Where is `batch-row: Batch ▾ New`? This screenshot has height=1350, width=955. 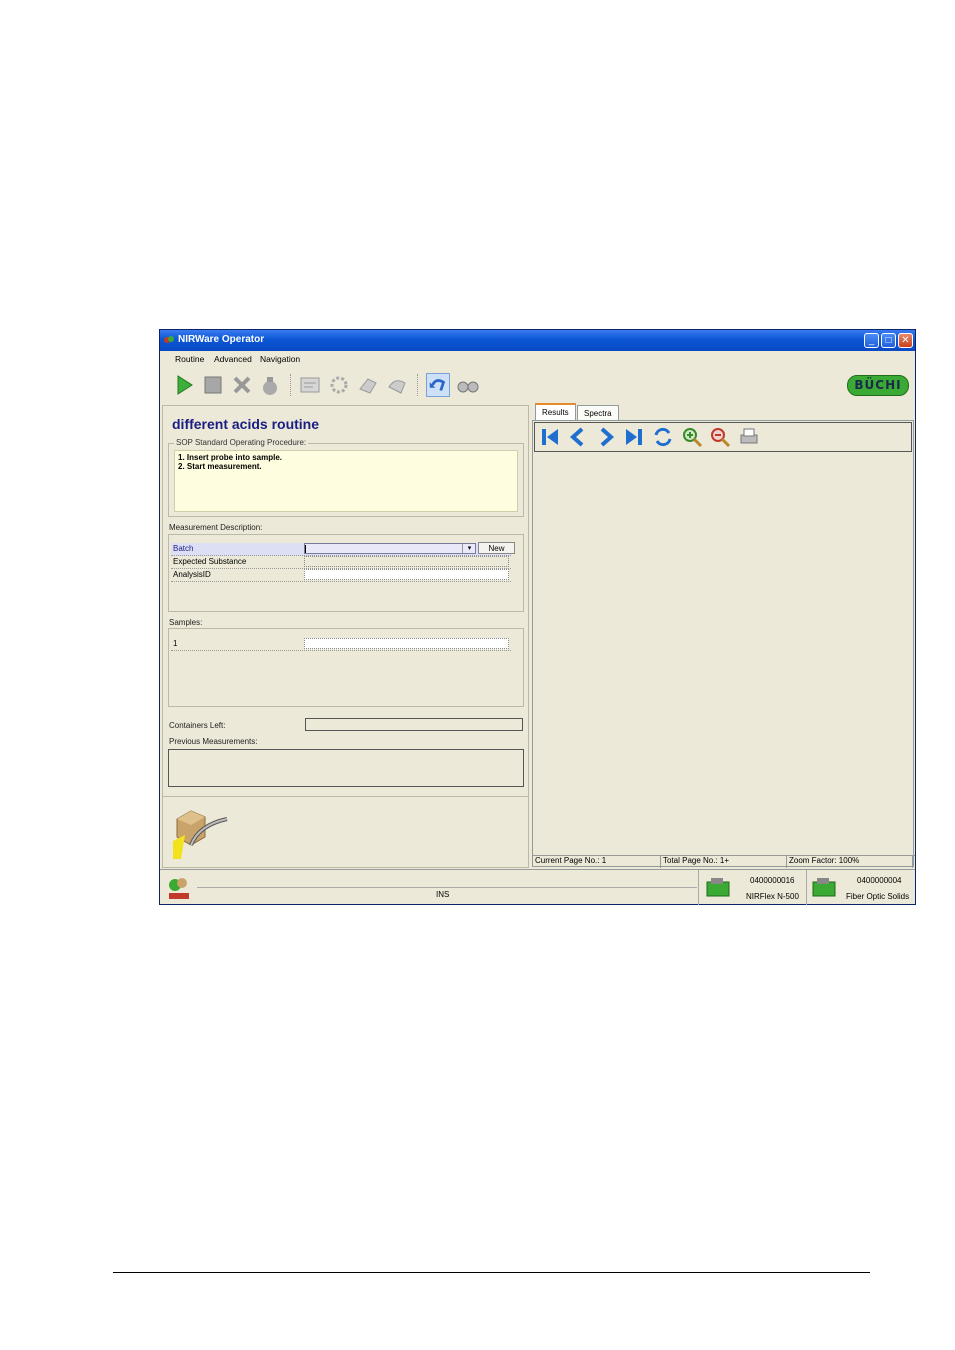
batch-row: Batch ▾ New is located at coordinates (343, 549).